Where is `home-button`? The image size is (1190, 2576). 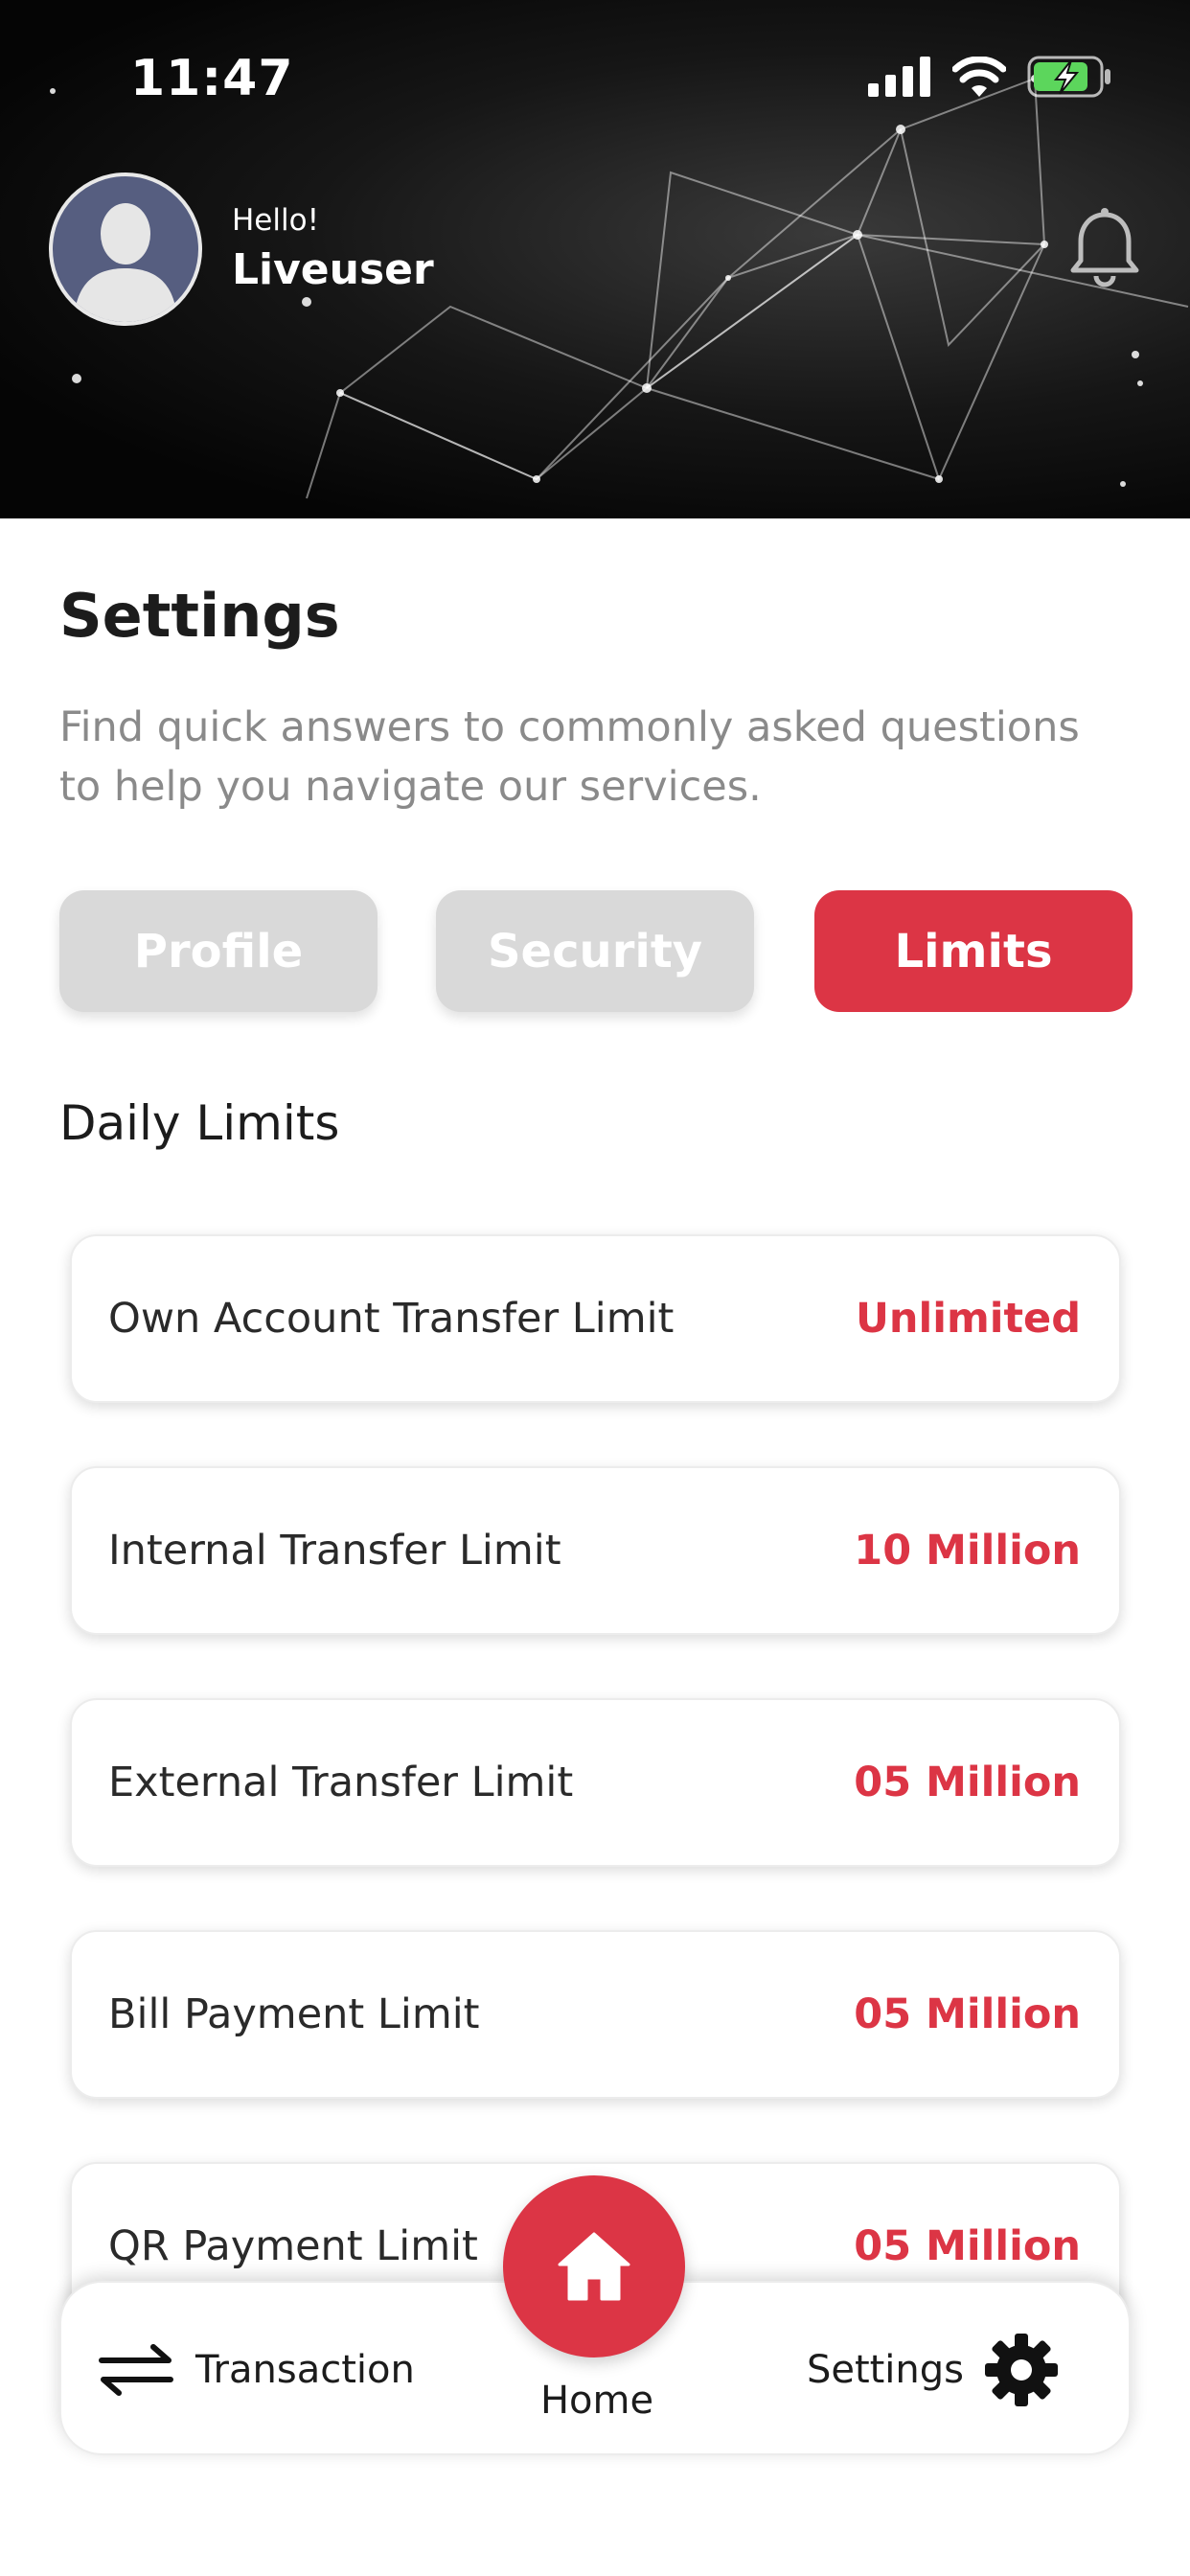
home-button is located at coordinates (594, 2266).